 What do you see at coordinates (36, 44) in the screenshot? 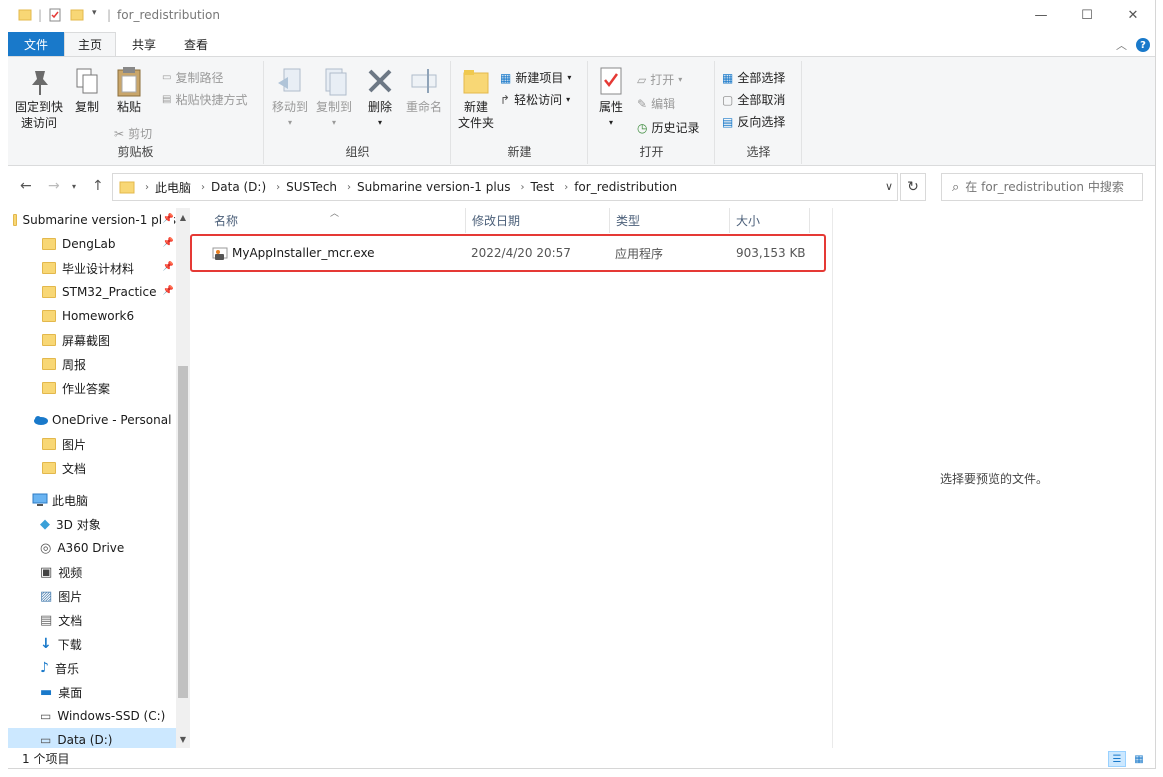
I see `tab-file: 文件` at bounding box center [36, 44].